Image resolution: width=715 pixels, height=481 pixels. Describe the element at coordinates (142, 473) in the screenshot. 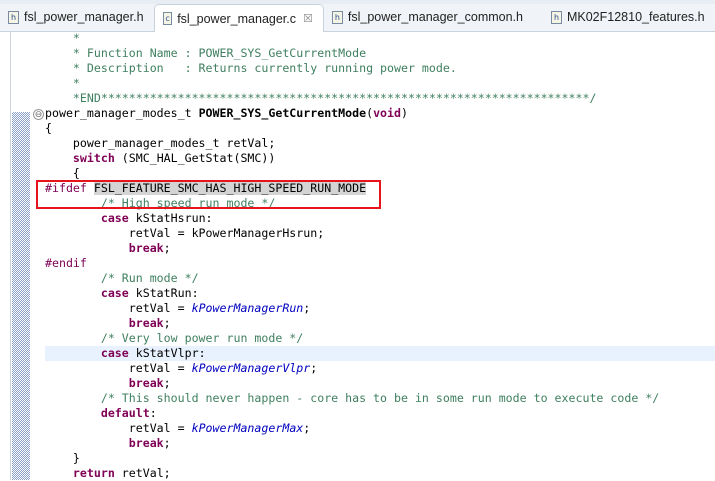

I see `code-token: retVal;` at that location.